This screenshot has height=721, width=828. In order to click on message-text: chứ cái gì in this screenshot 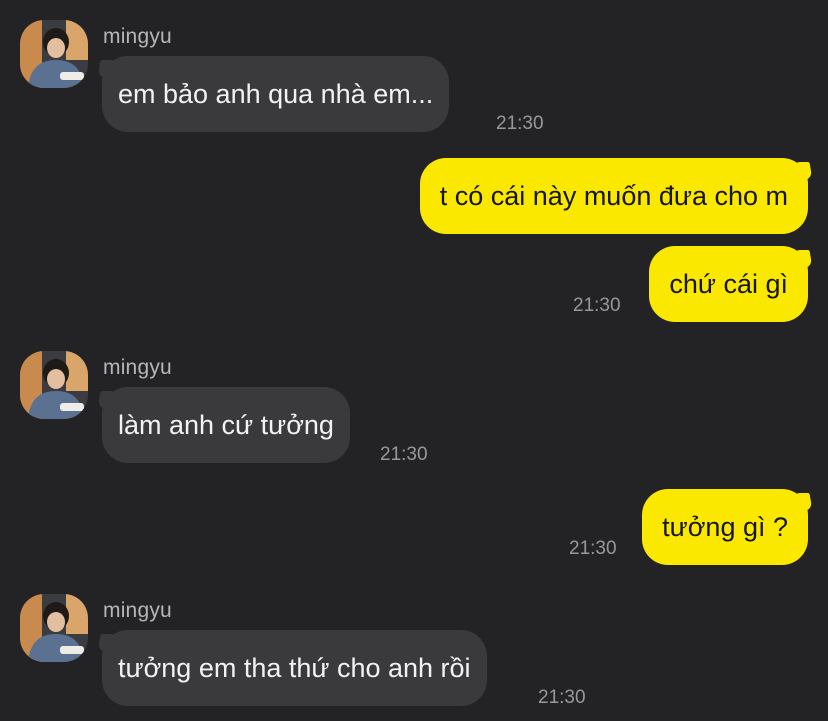, I will do `click(728, 283)`.